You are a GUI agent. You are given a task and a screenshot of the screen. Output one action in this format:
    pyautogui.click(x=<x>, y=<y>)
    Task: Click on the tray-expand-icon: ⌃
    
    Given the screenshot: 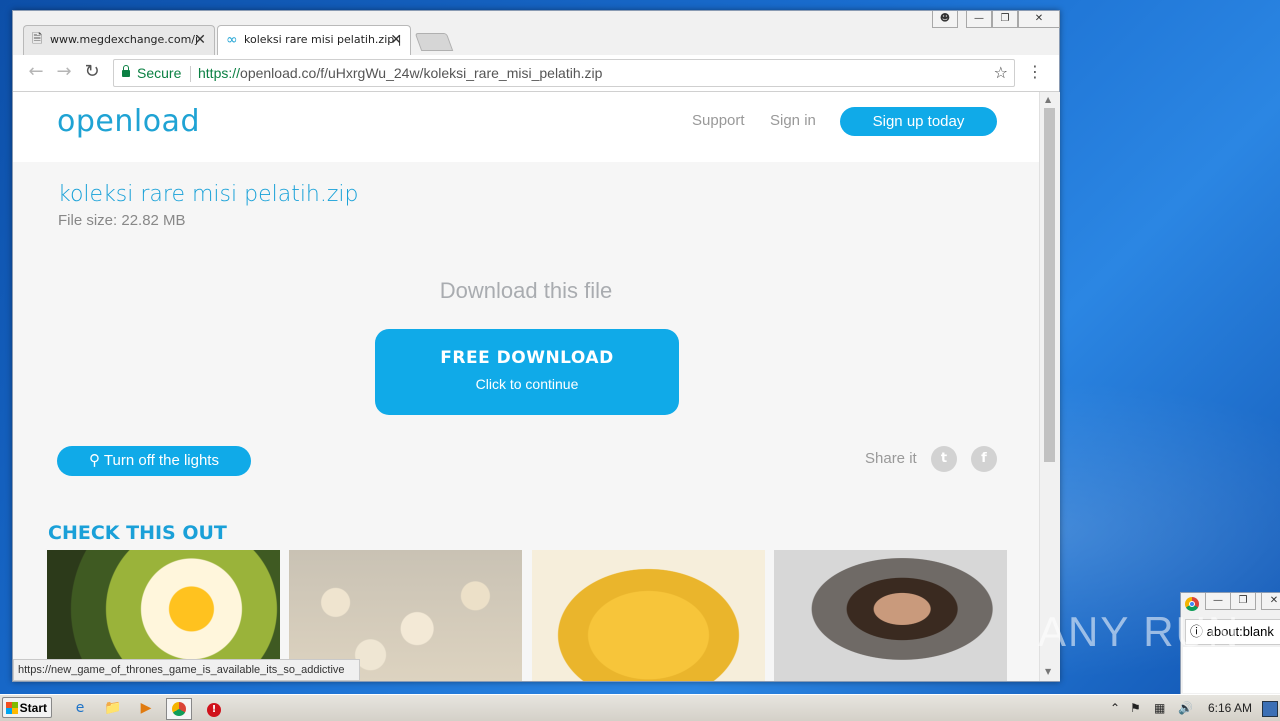 What is the action you would take?
    pyautogui.click(x=1115, y=708)
    